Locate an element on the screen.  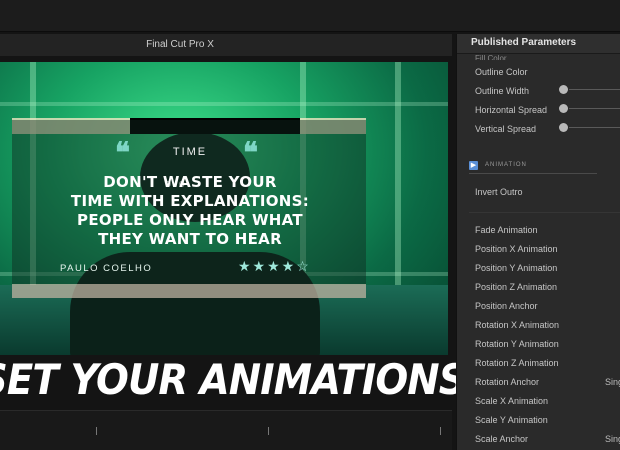
param-fade-animation: Fade Animation is located at coordinates (506, 230).